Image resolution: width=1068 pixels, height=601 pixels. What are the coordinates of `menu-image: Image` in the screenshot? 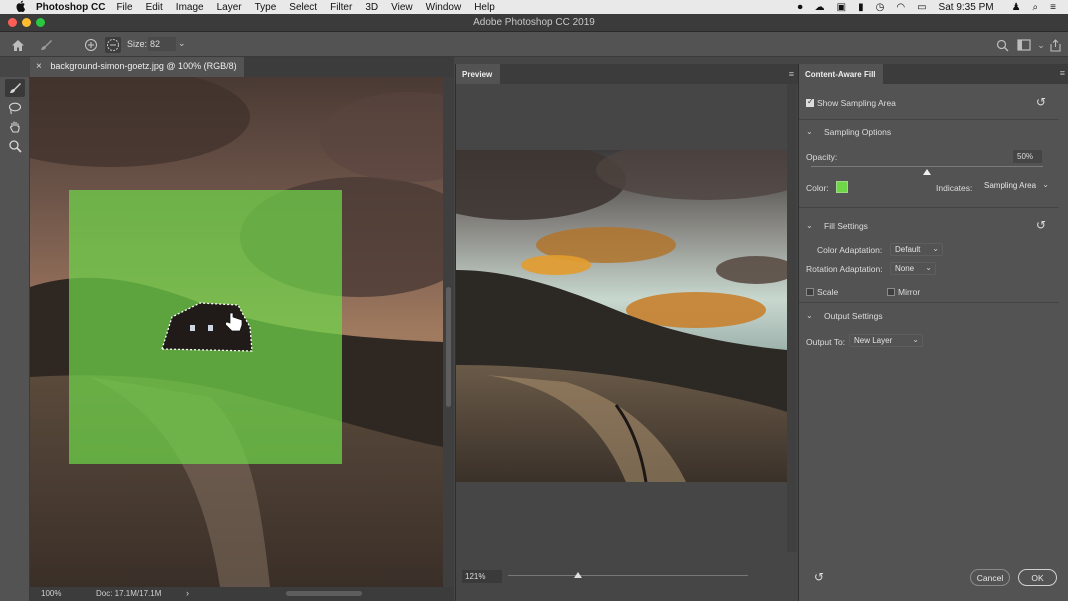 It's located at (190, 7).